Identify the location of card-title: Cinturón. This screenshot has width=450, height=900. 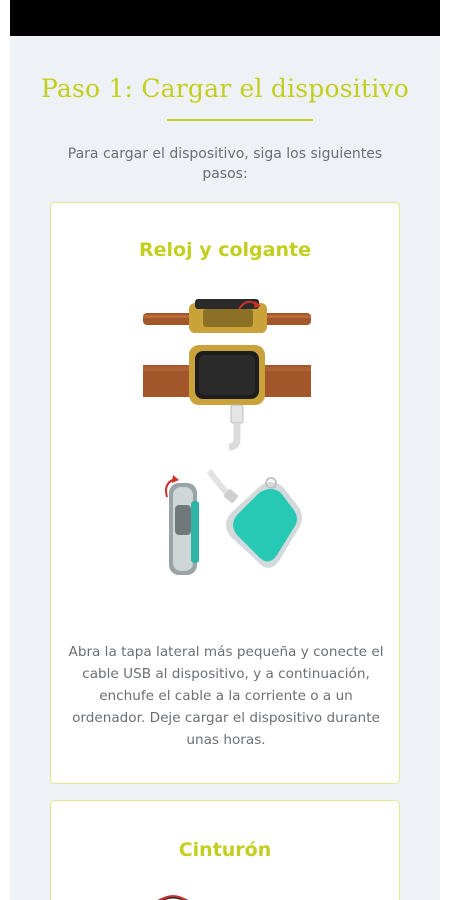
(225, 850).